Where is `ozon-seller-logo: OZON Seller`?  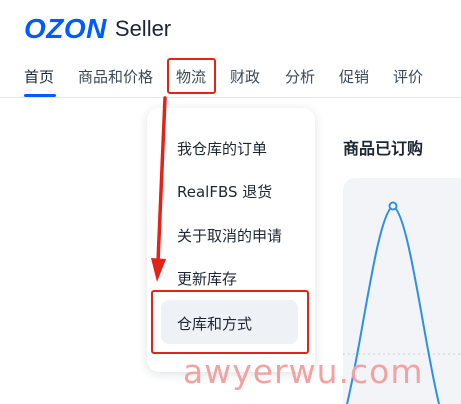
ozon-seller-logo: OZON Seller is located at coordinates (98, 28).